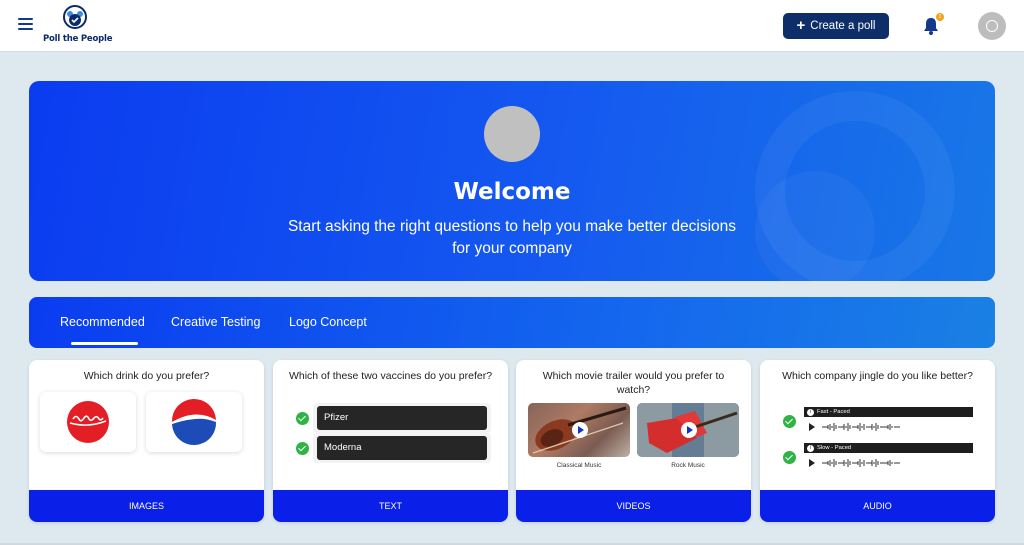 The height and width of the screenshot is (545, 1024). I want to click on create-poll-label: Create a poll, so click(843, 26).